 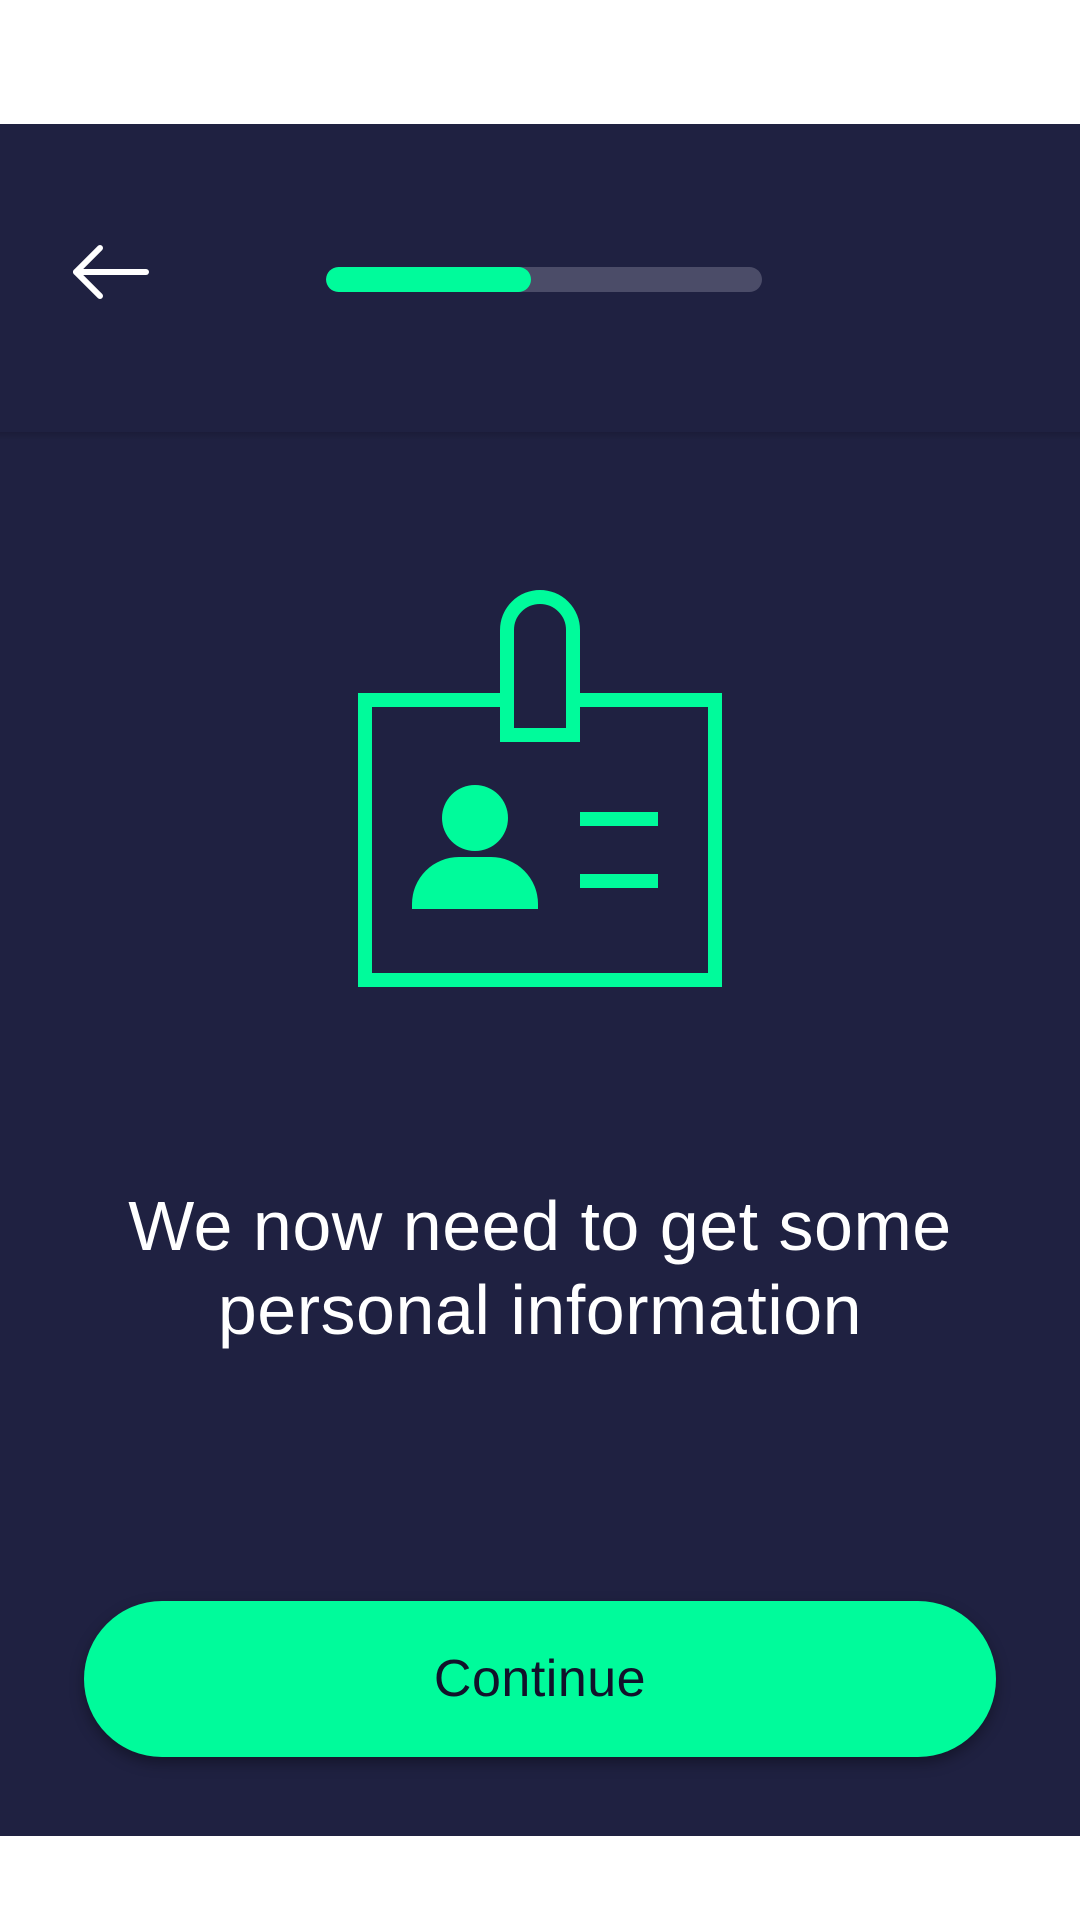 I want to click on back-button, so click(x=108, y=272).